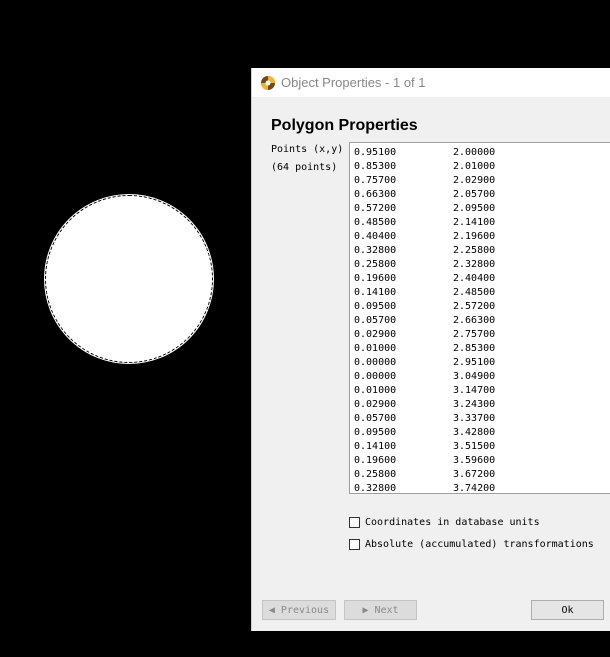 The image size is (610, 657). What do you see at coordinates (452, 522) in the screenshot?
I see `db-units-label: Coordinates in database units` at bounding box center [452, 522].